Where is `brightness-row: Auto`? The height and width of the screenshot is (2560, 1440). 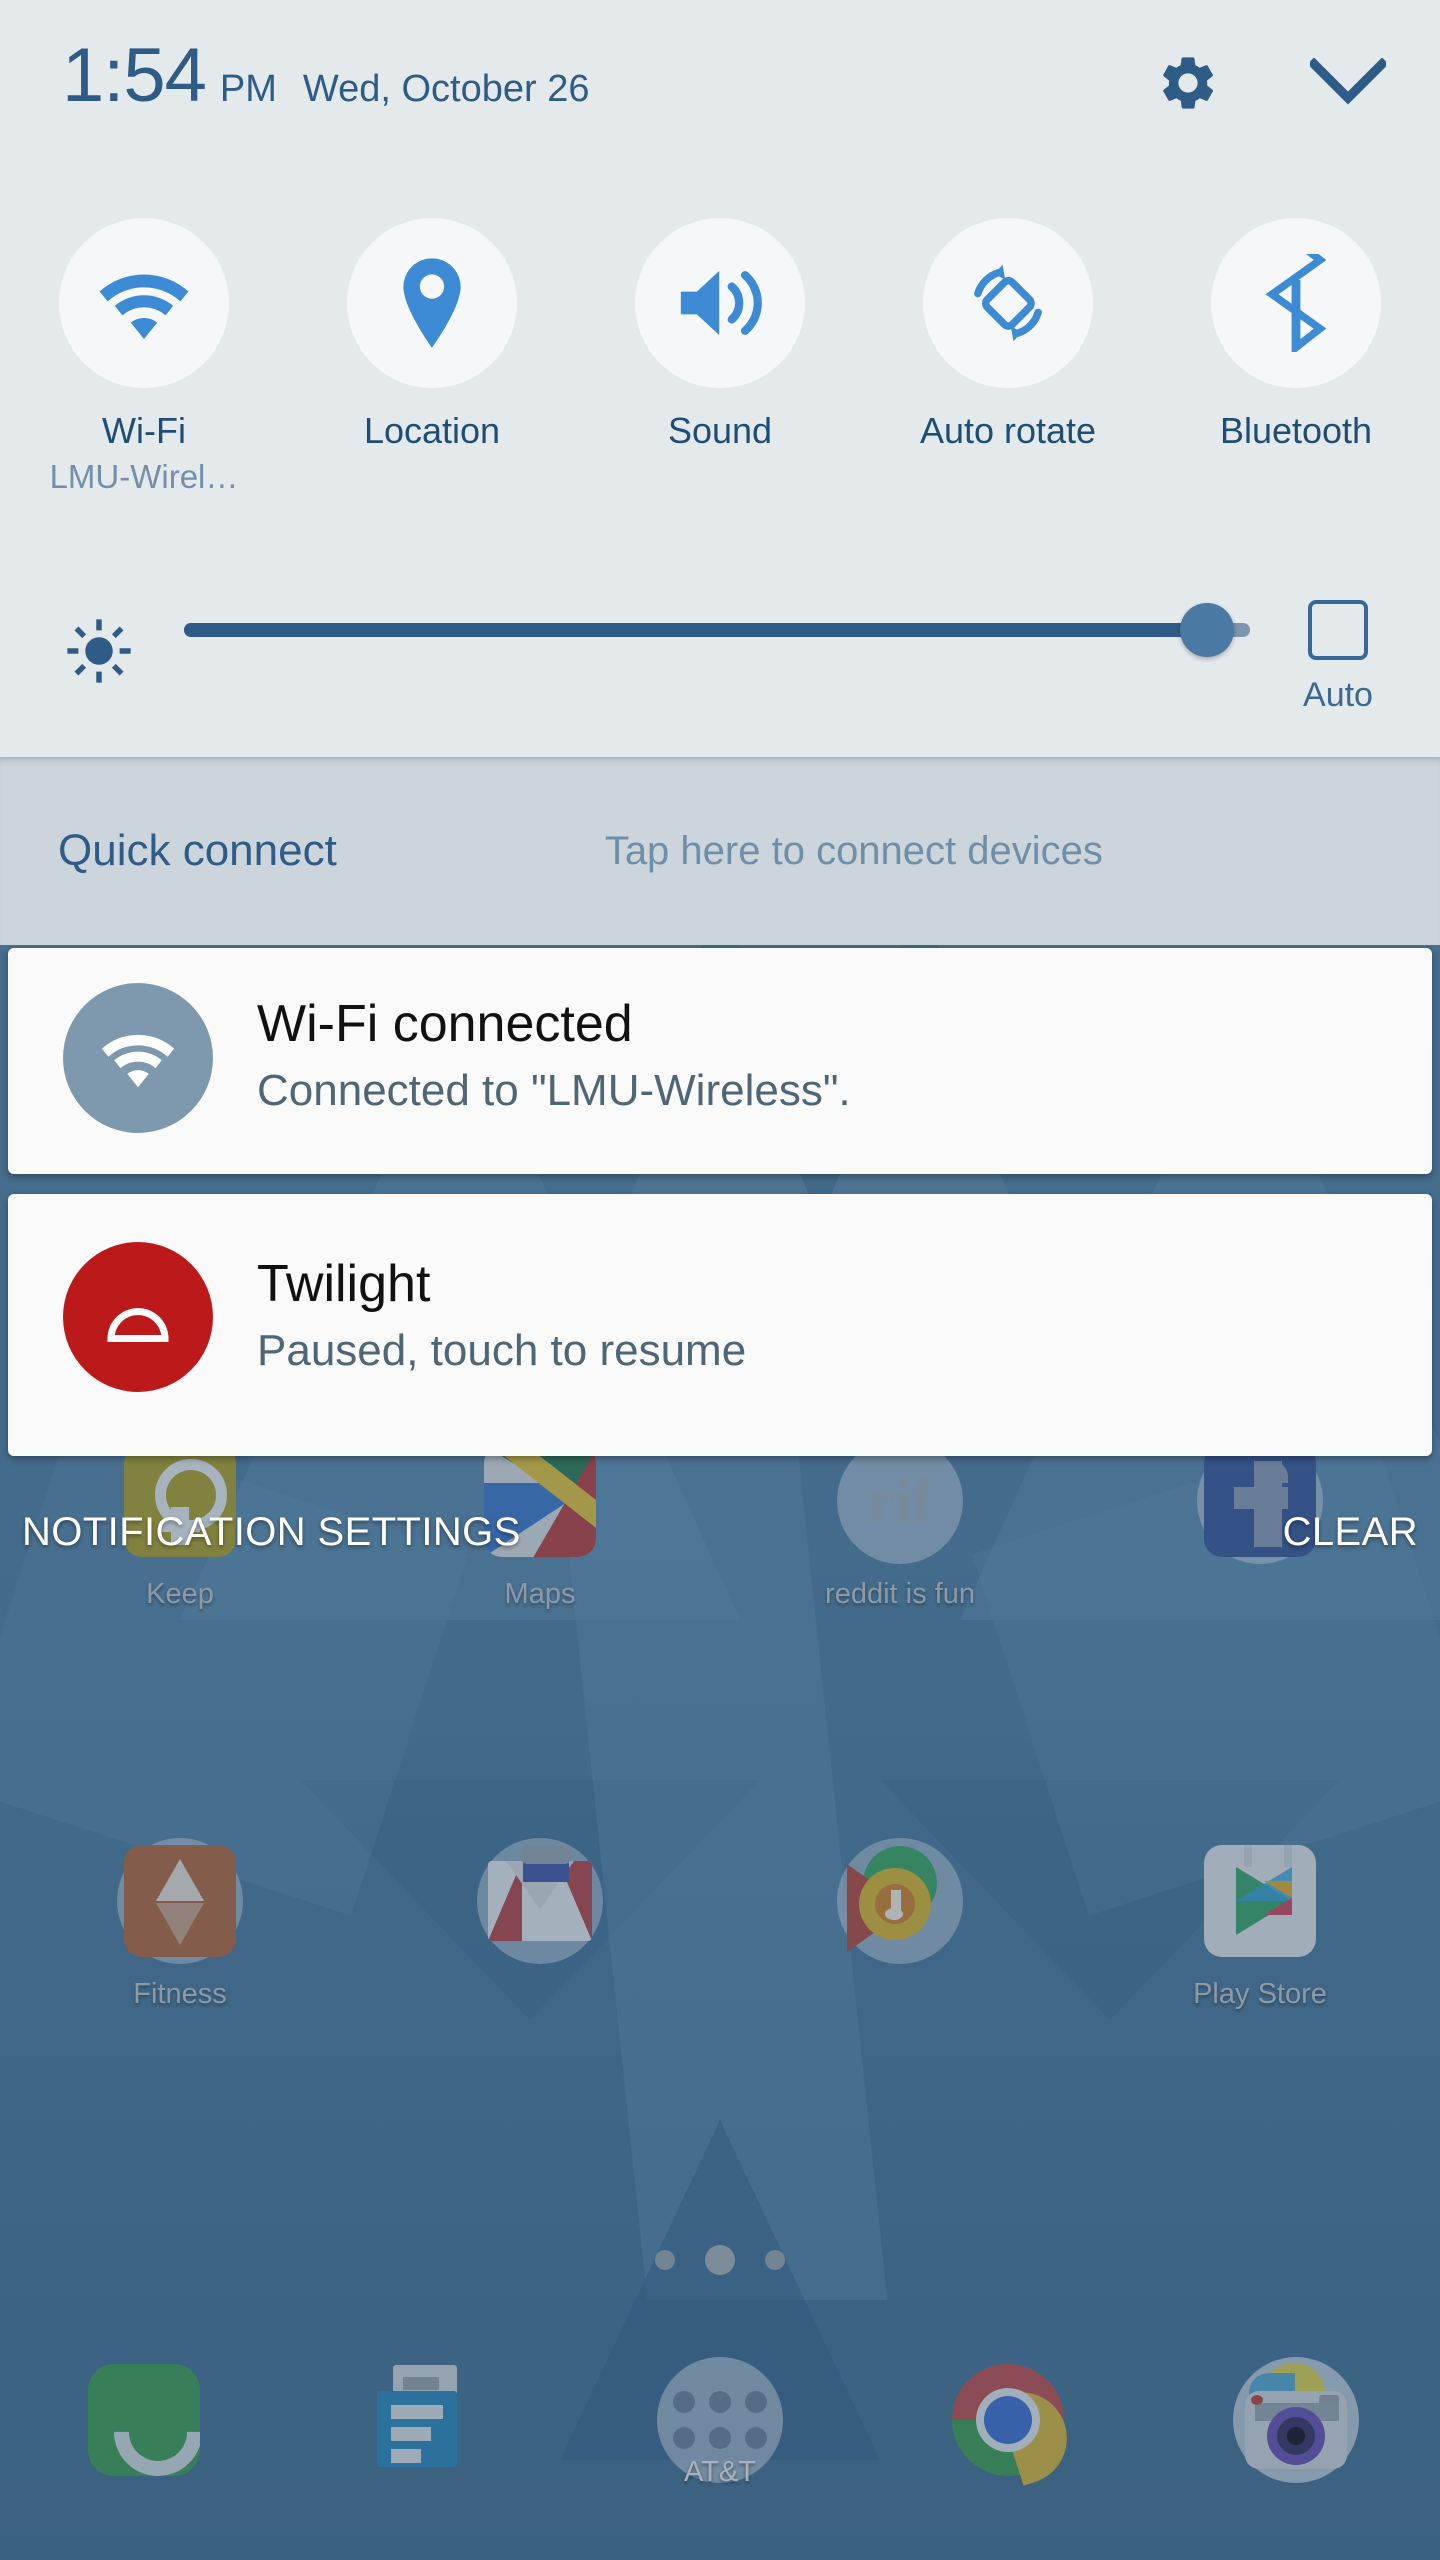
brightness-row: Auto is located at coordinates (730, 655).